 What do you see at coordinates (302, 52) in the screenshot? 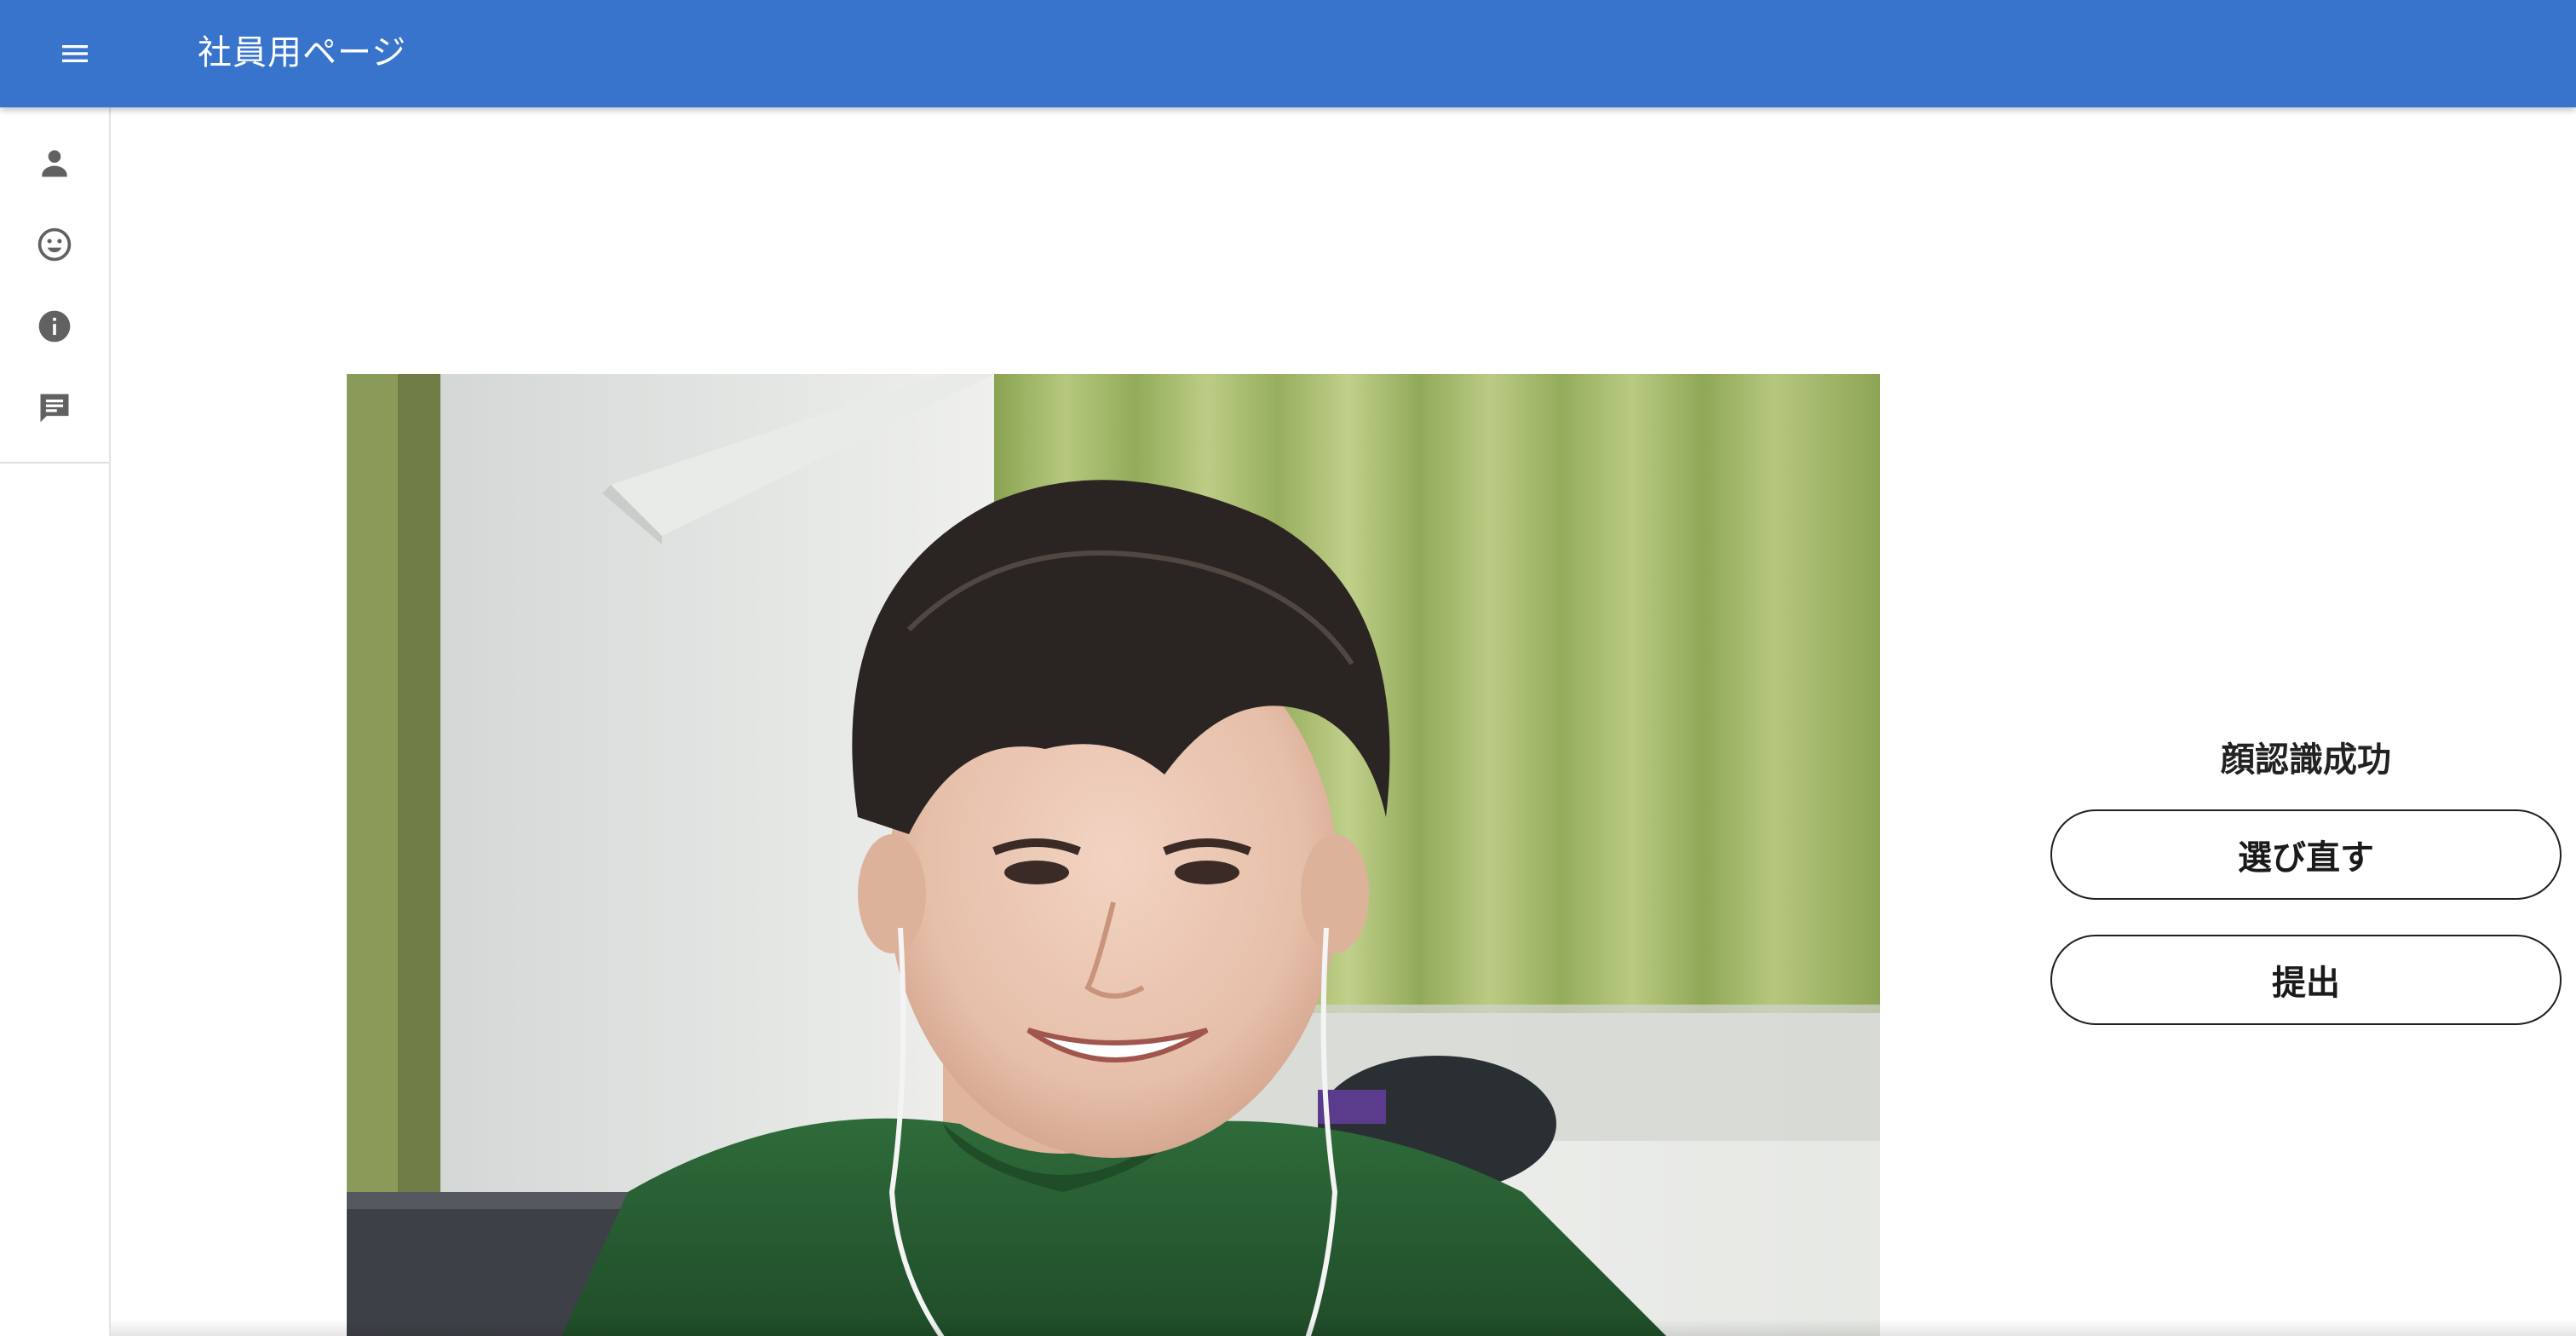
I see `page-title: 社員用ページ` at bounding box center [302, 52].